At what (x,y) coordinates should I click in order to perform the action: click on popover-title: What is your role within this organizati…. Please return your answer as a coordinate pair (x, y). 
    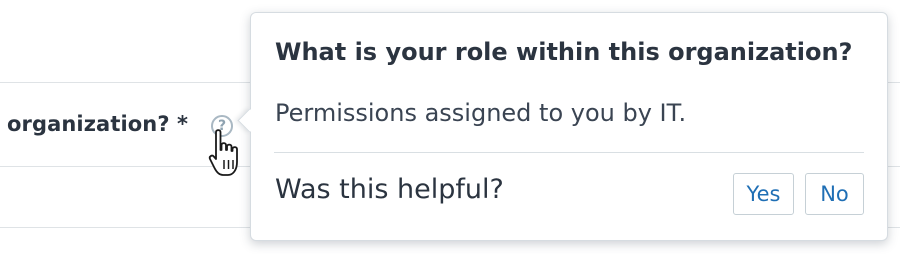
    Looking at the image, I should click on (564, 52).